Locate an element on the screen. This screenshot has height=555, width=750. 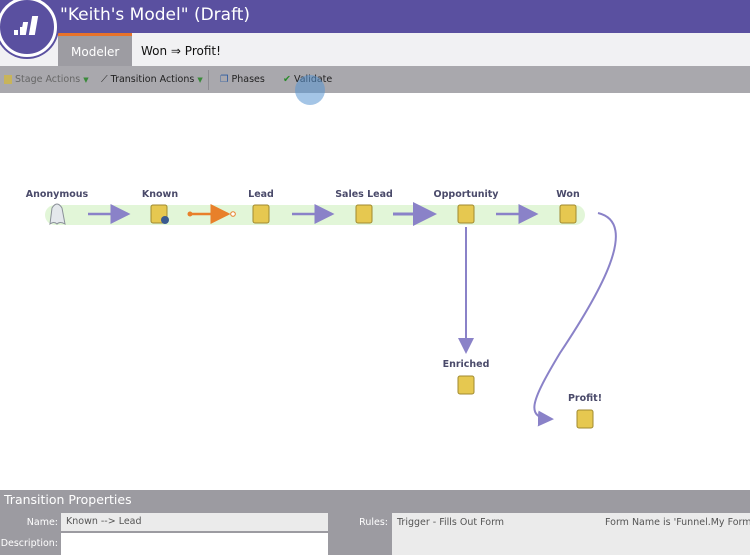
stage-actions-menu: Stage Actions ▼ is located at coordinates (46, 79).